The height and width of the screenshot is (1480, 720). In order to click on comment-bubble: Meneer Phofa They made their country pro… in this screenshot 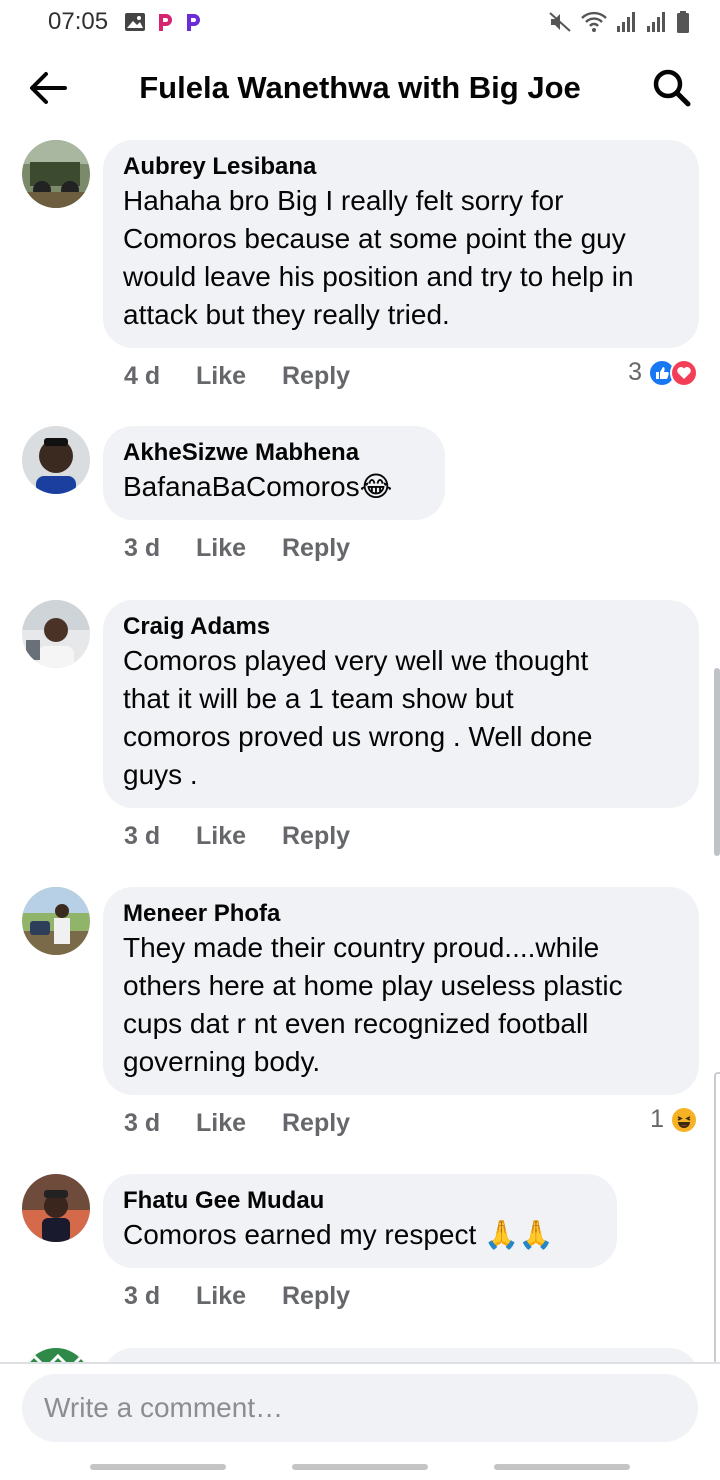, I will do `click(401, 991)`.